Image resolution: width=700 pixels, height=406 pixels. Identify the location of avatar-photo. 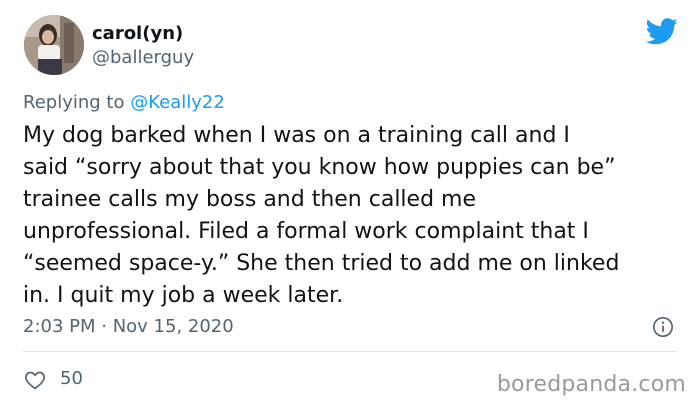
(54, 45).